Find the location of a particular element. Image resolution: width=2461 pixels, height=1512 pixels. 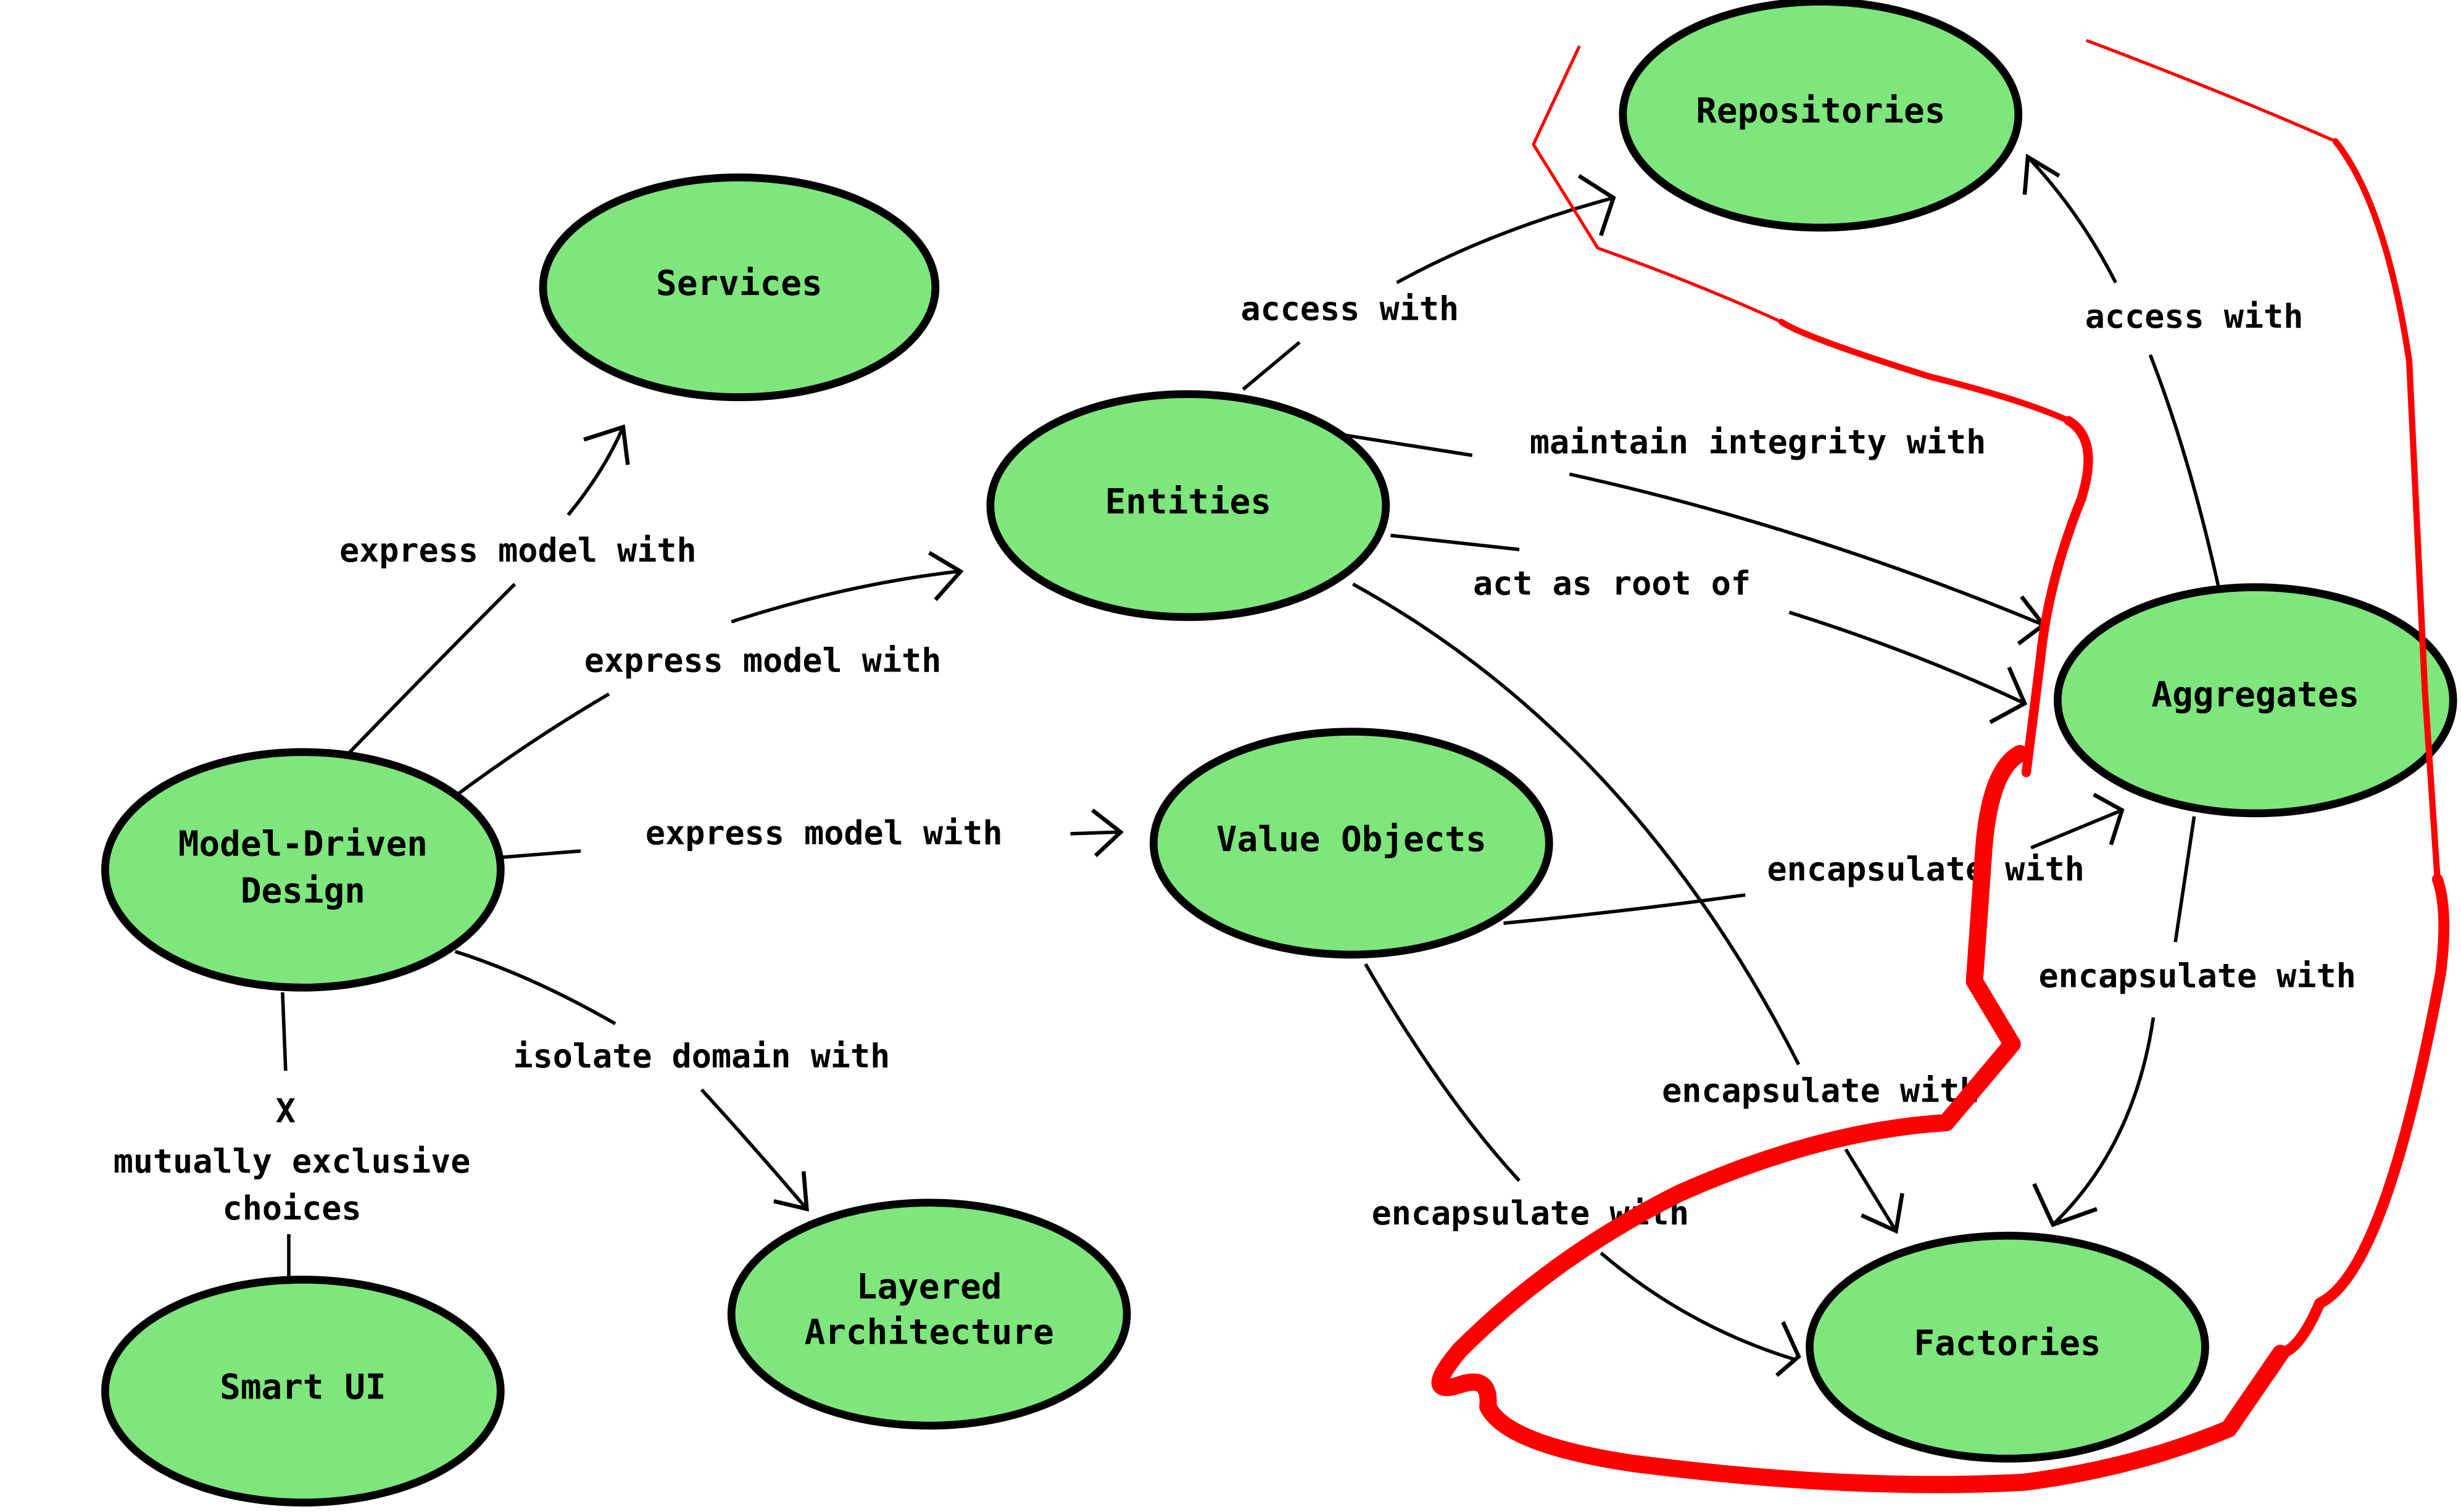

edge-mdd-valueobjects: express model with is located at coordinates (813, 833).